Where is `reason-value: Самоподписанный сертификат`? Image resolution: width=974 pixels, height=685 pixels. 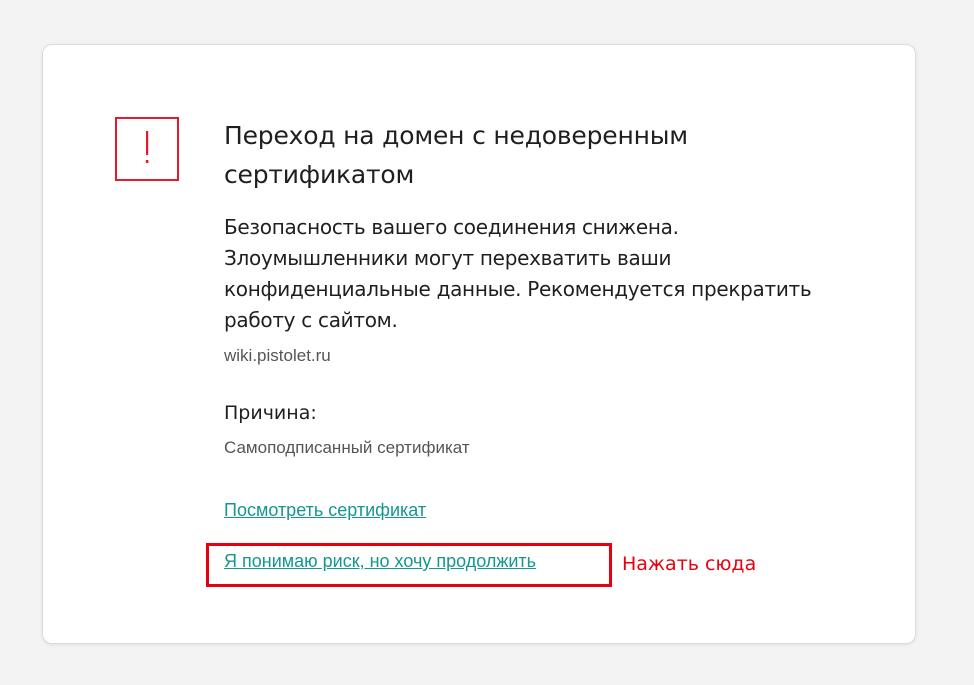
reason-value: Самоподписанный сертификат is located at coordinates (347, 447).